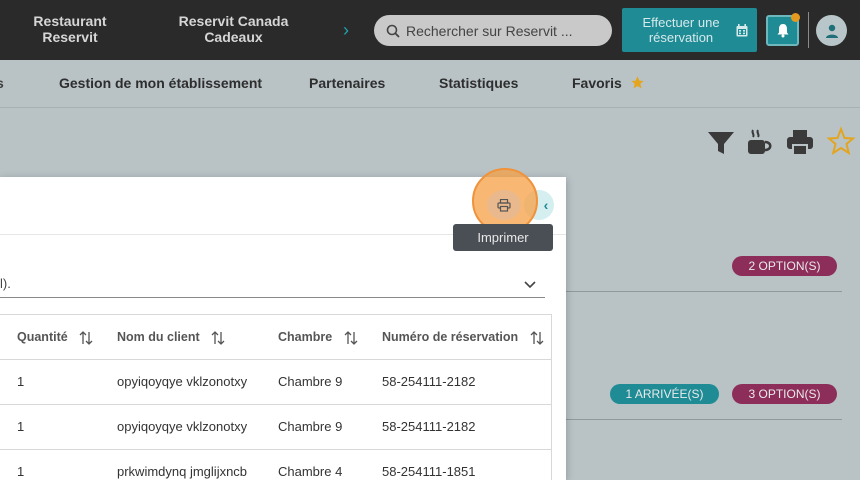 This screenshot has height=480, width=860. Describe the element at coordinates (346, 30) in the screenshot. I see `chevron-right-icon: ›` at that location.